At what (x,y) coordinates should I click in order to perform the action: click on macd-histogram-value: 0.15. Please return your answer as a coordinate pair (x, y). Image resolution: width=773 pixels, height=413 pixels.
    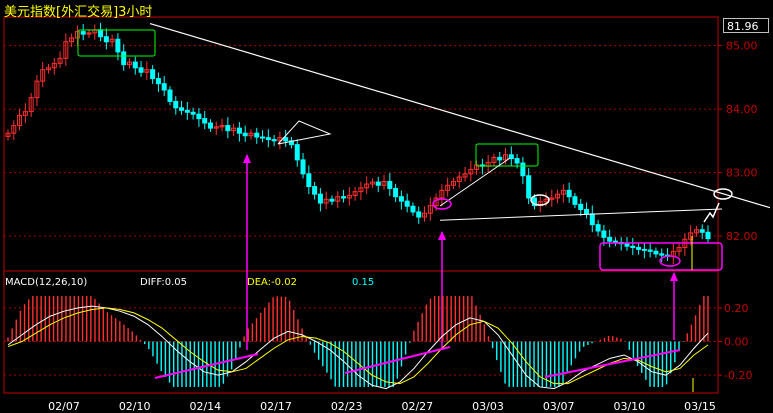
    Looking at the image, I should click on (363, 282).